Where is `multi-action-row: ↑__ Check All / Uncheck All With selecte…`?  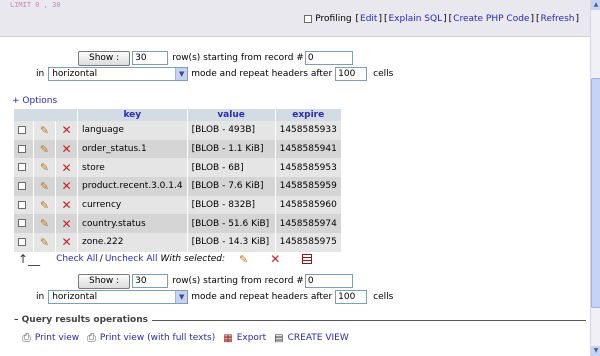
multi-action-row: ↑__ Check All / Uncheck All With selecte… is located at coordinates (165, 259).